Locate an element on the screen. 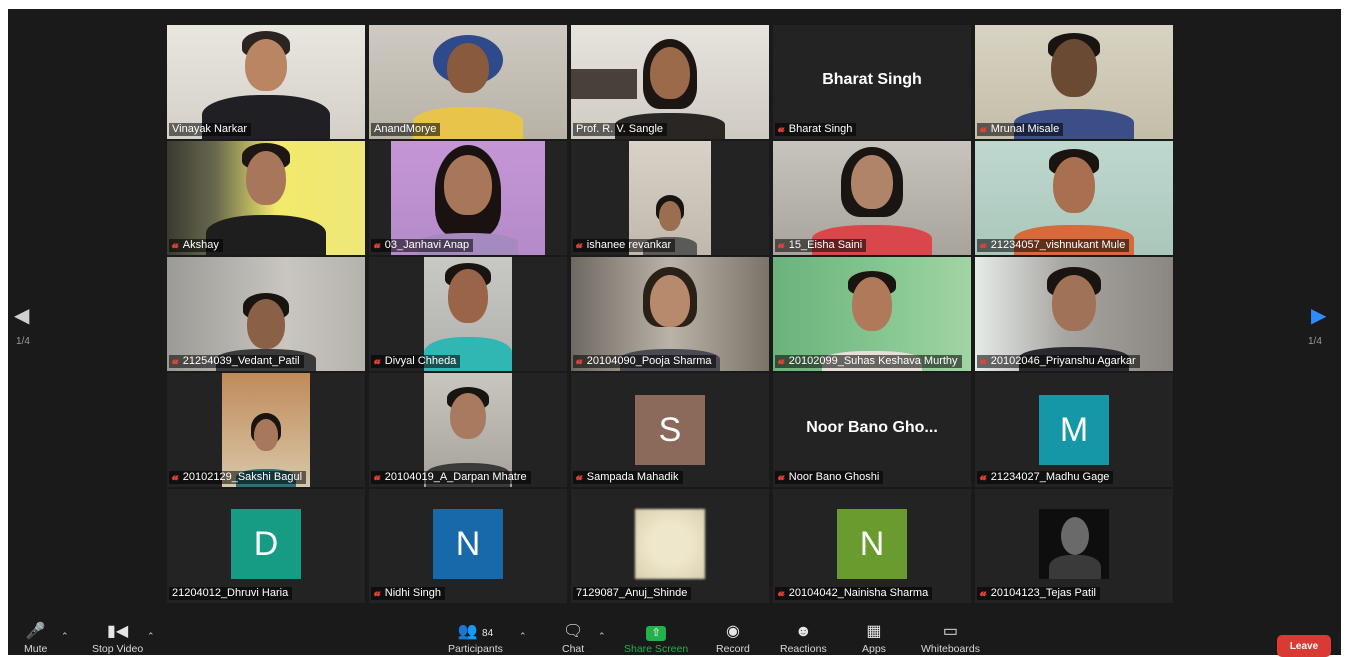  whiteboard-icon: ▭ is located at coordinates (950, 631).